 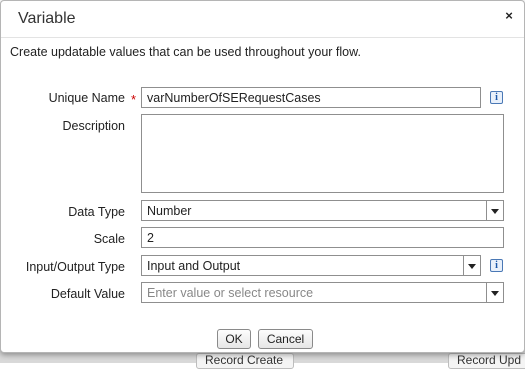 What do you see at coordinates (230, 293) in the screenshot?
I see `default-value-placeholder: Enter value or select resource` at bounding box center [230, 293].